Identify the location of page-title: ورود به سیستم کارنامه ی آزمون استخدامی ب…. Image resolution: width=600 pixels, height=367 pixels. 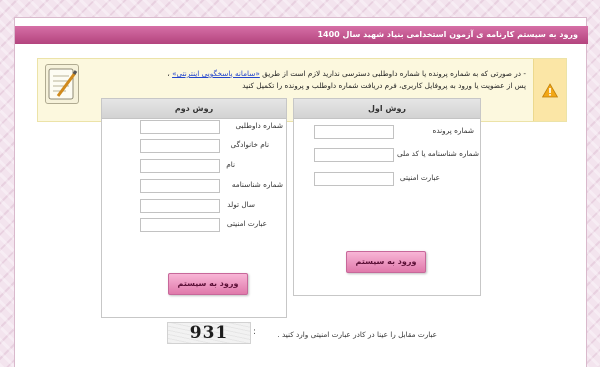
(301, 35).